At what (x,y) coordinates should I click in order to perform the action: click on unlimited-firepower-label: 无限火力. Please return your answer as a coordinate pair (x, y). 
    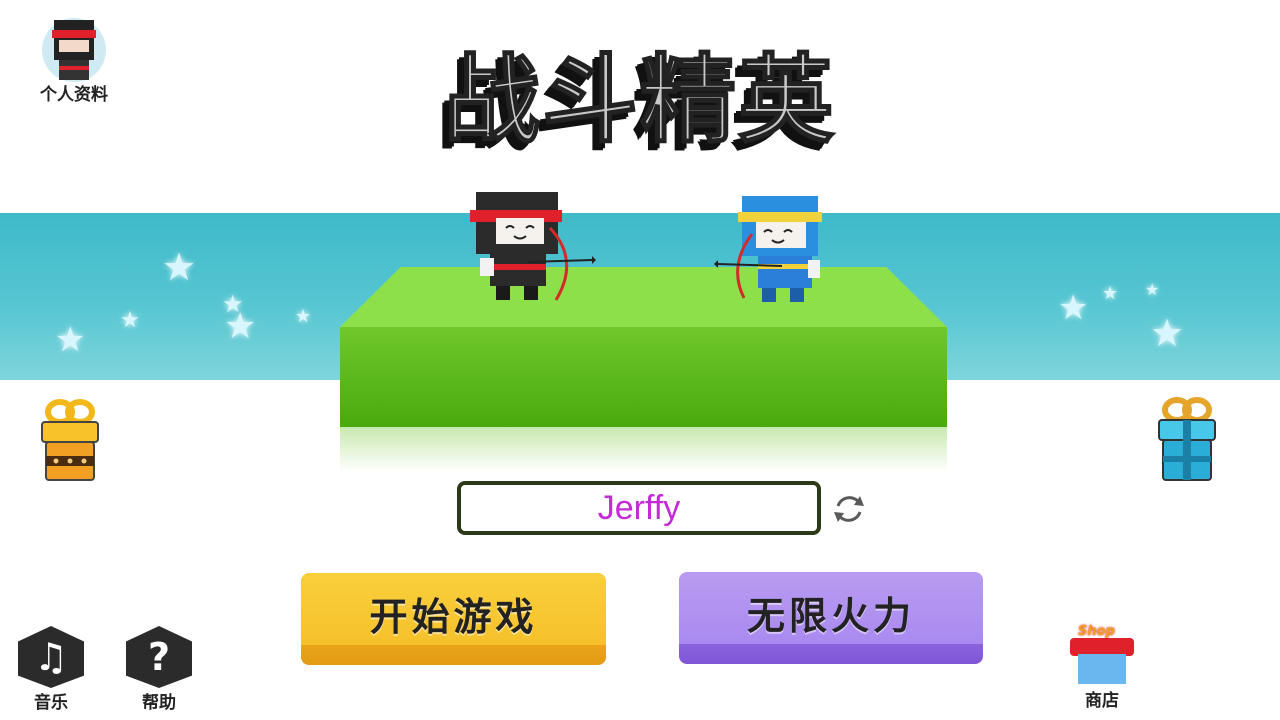
    Looking at the image, I should click on (830, 615).